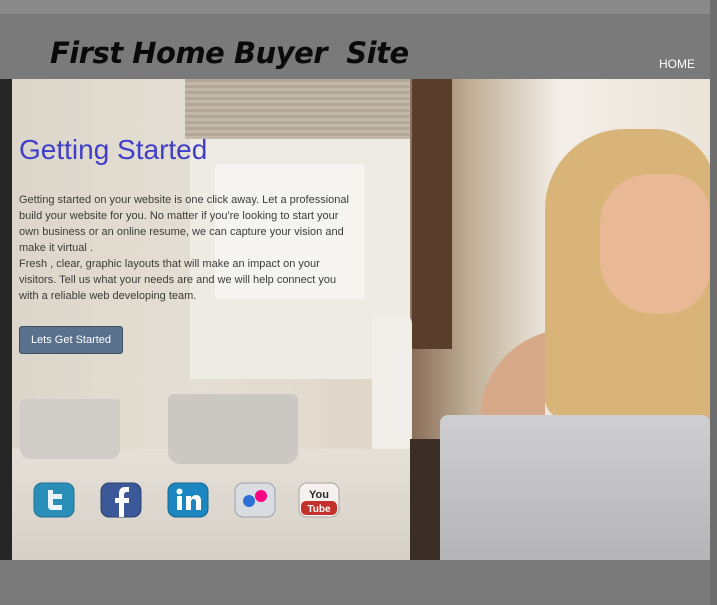 Image resolution: width=717 pixels, height=605 pixels. I want to click on woman-face, so click(655, 244).